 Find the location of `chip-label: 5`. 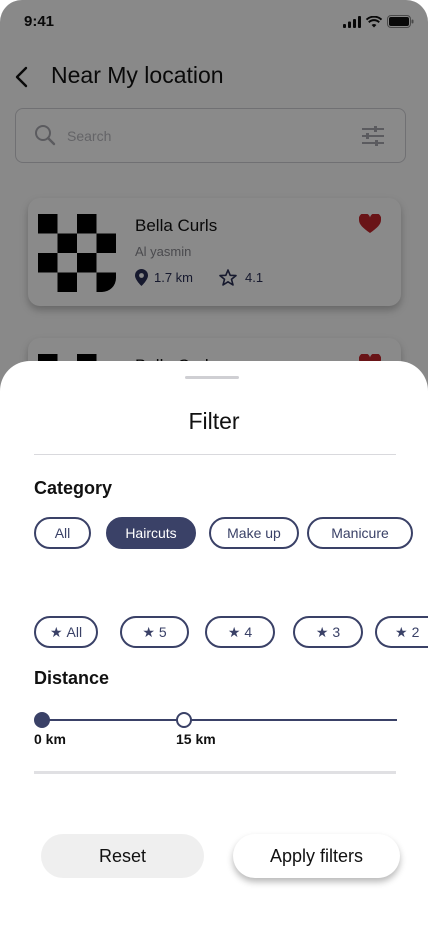

chip-label: 5 is located at coordinates (162, 632).